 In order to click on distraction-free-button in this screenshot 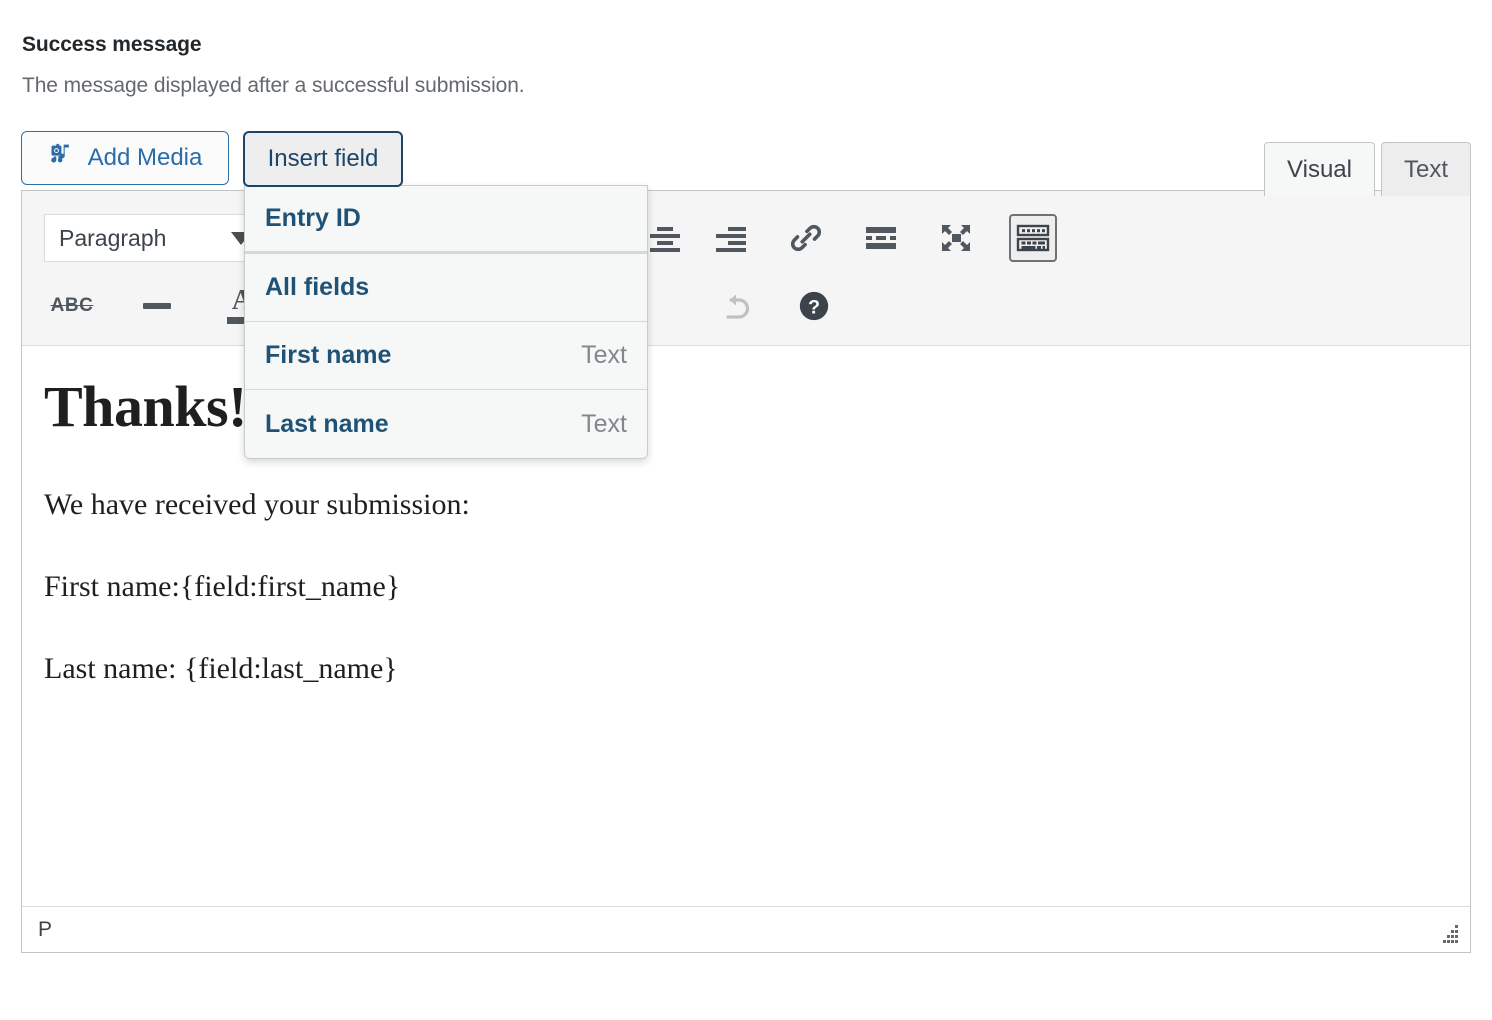, I will do `click(956, 238)`.